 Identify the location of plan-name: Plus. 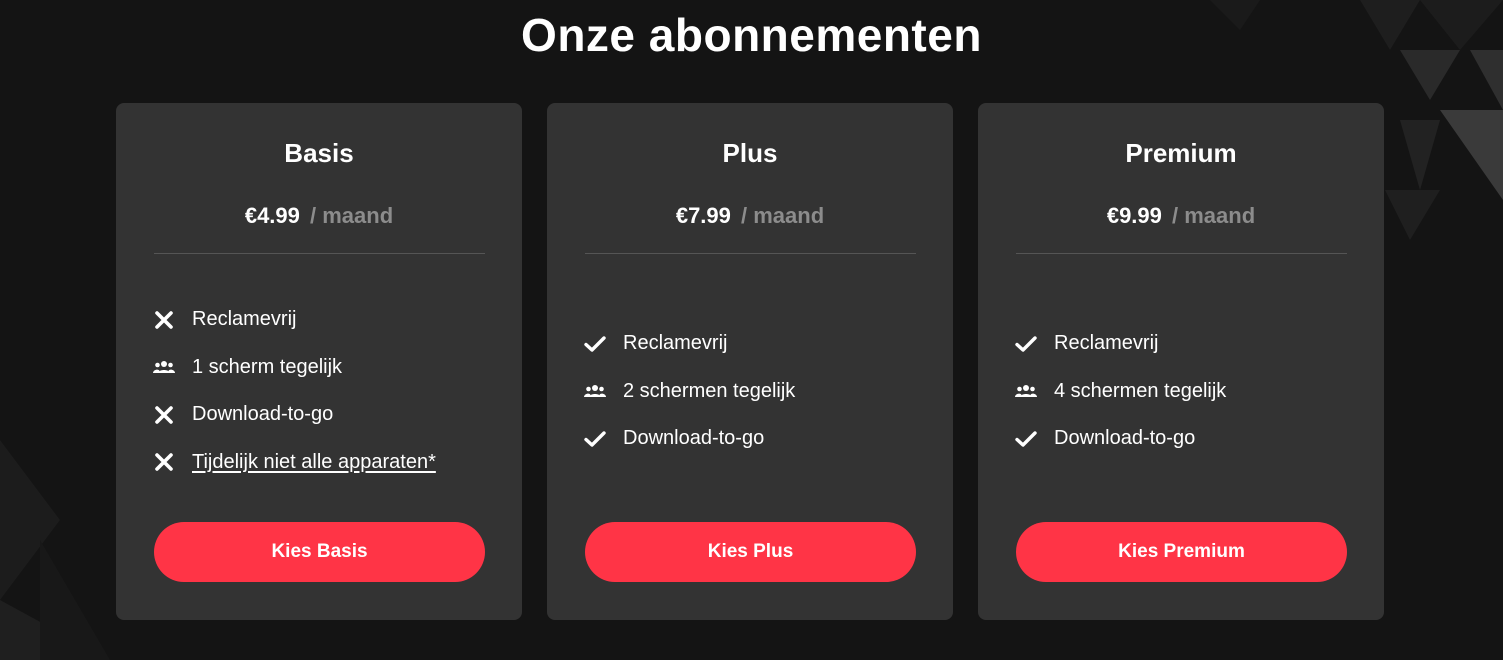
(750, 153).